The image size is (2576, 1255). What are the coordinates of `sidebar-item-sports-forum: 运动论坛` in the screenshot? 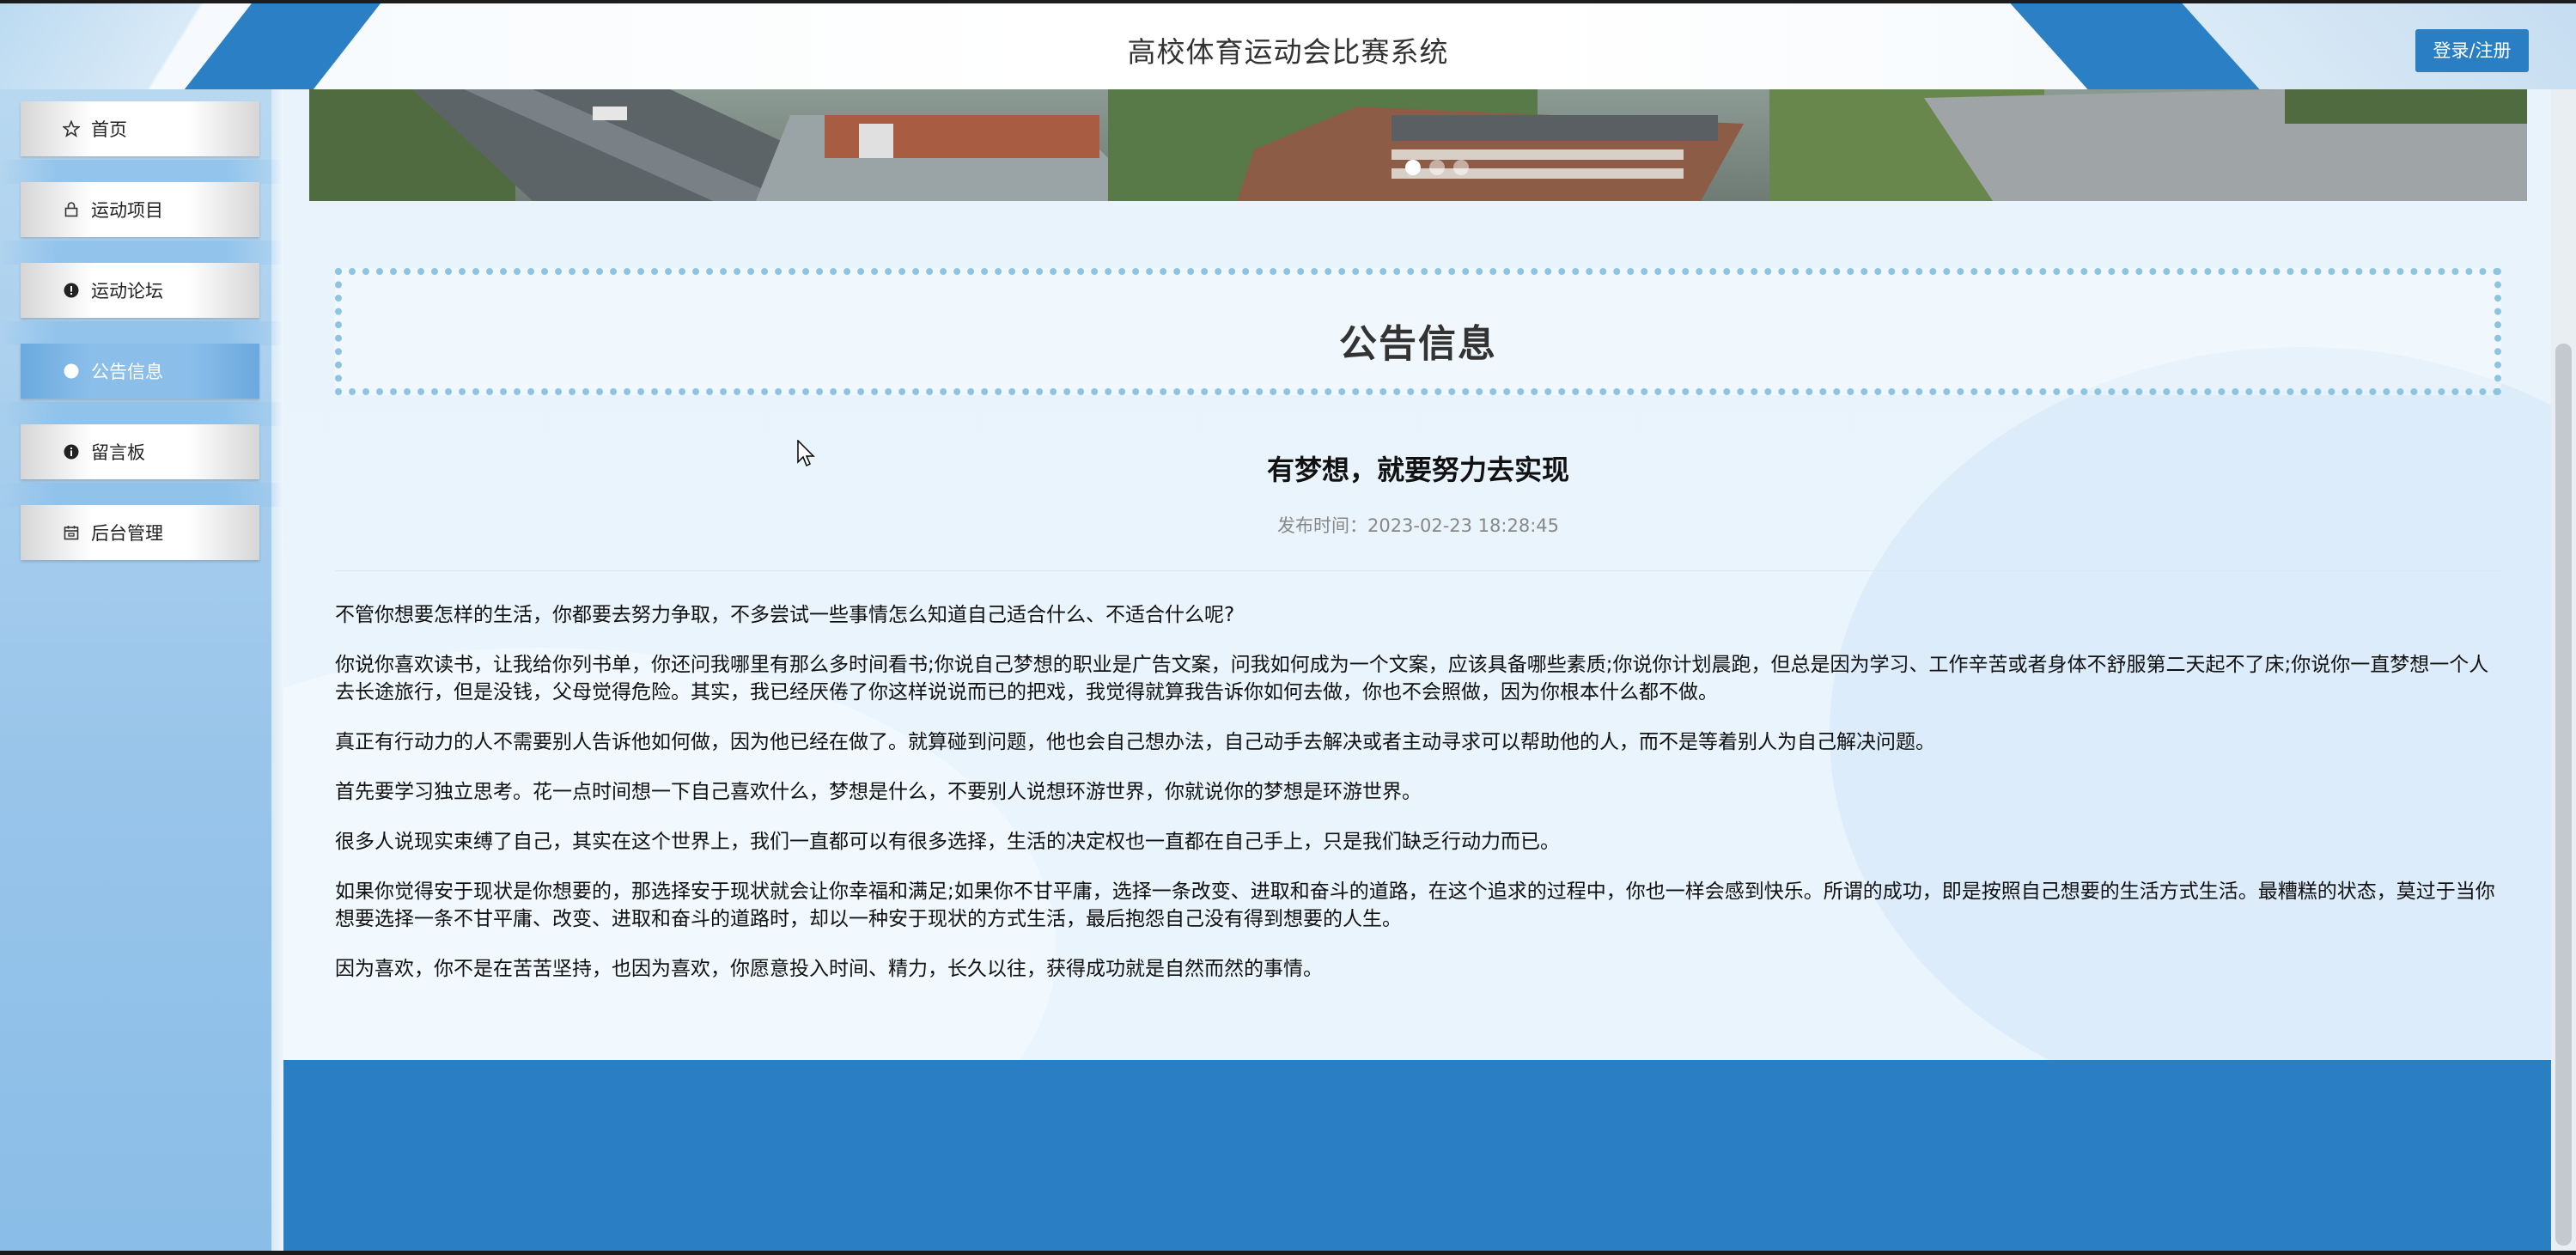 It's located at (140, 290).